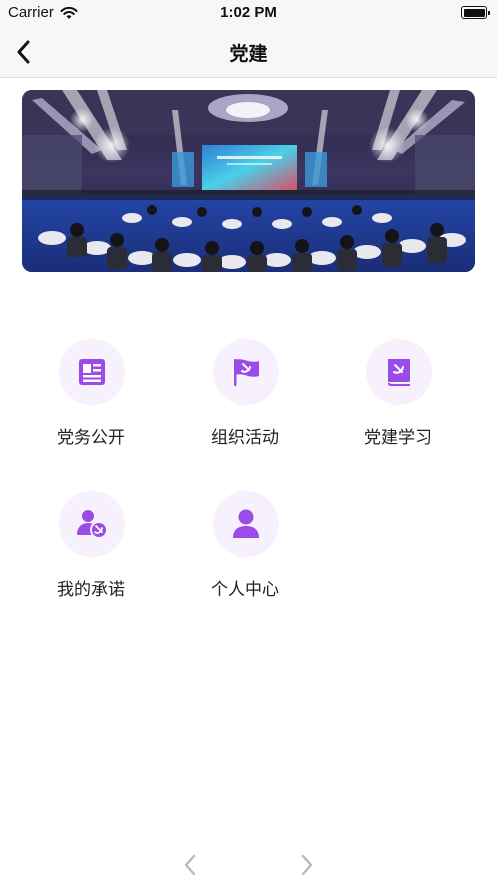 Image resolution: width=497 pixels, height=883 pixels. I want to click on user-pledge-icon, so click(92, 524).